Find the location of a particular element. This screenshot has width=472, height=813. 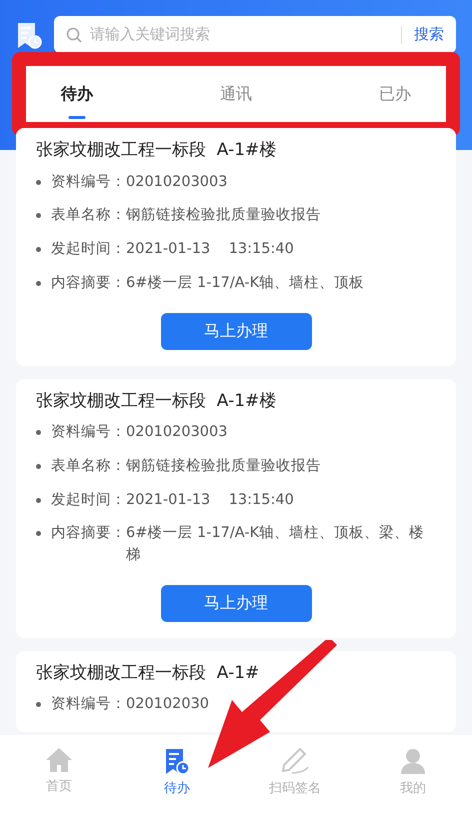

nav-tab: 我的 is located at coordinates (413, 772).